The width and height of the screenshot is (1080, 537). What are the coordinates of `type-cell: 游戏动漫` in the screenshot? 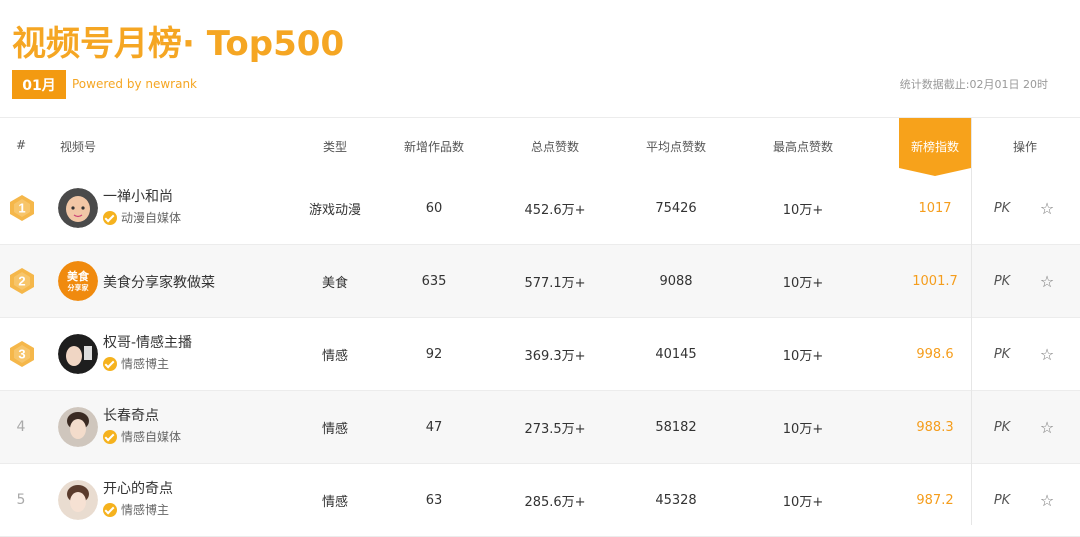 It's located at (334, 210).